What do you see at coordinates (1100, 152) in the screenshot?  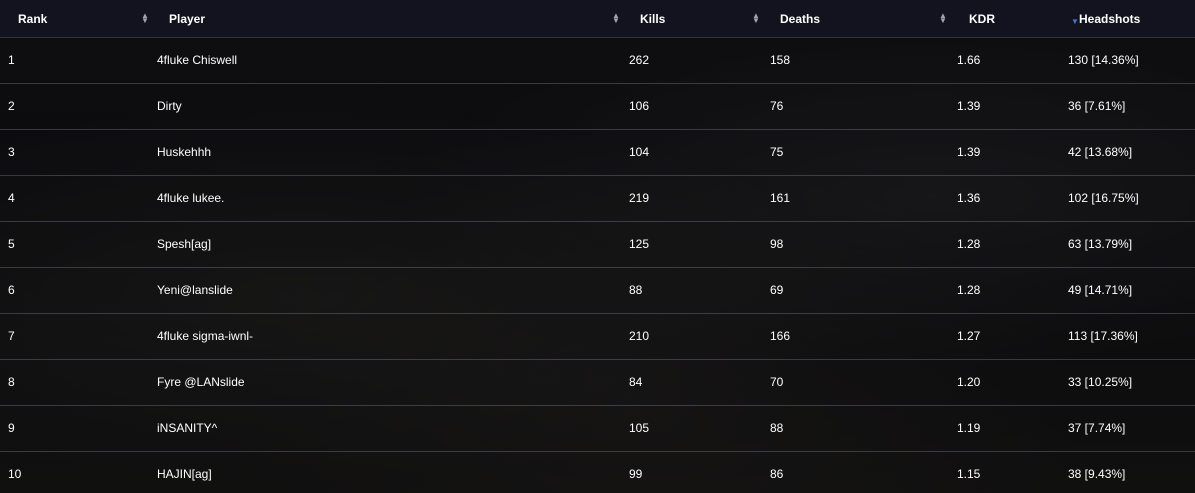 I see `cell-headshots-value: 42 [13.68%]` at bounding box center [1100, 152].